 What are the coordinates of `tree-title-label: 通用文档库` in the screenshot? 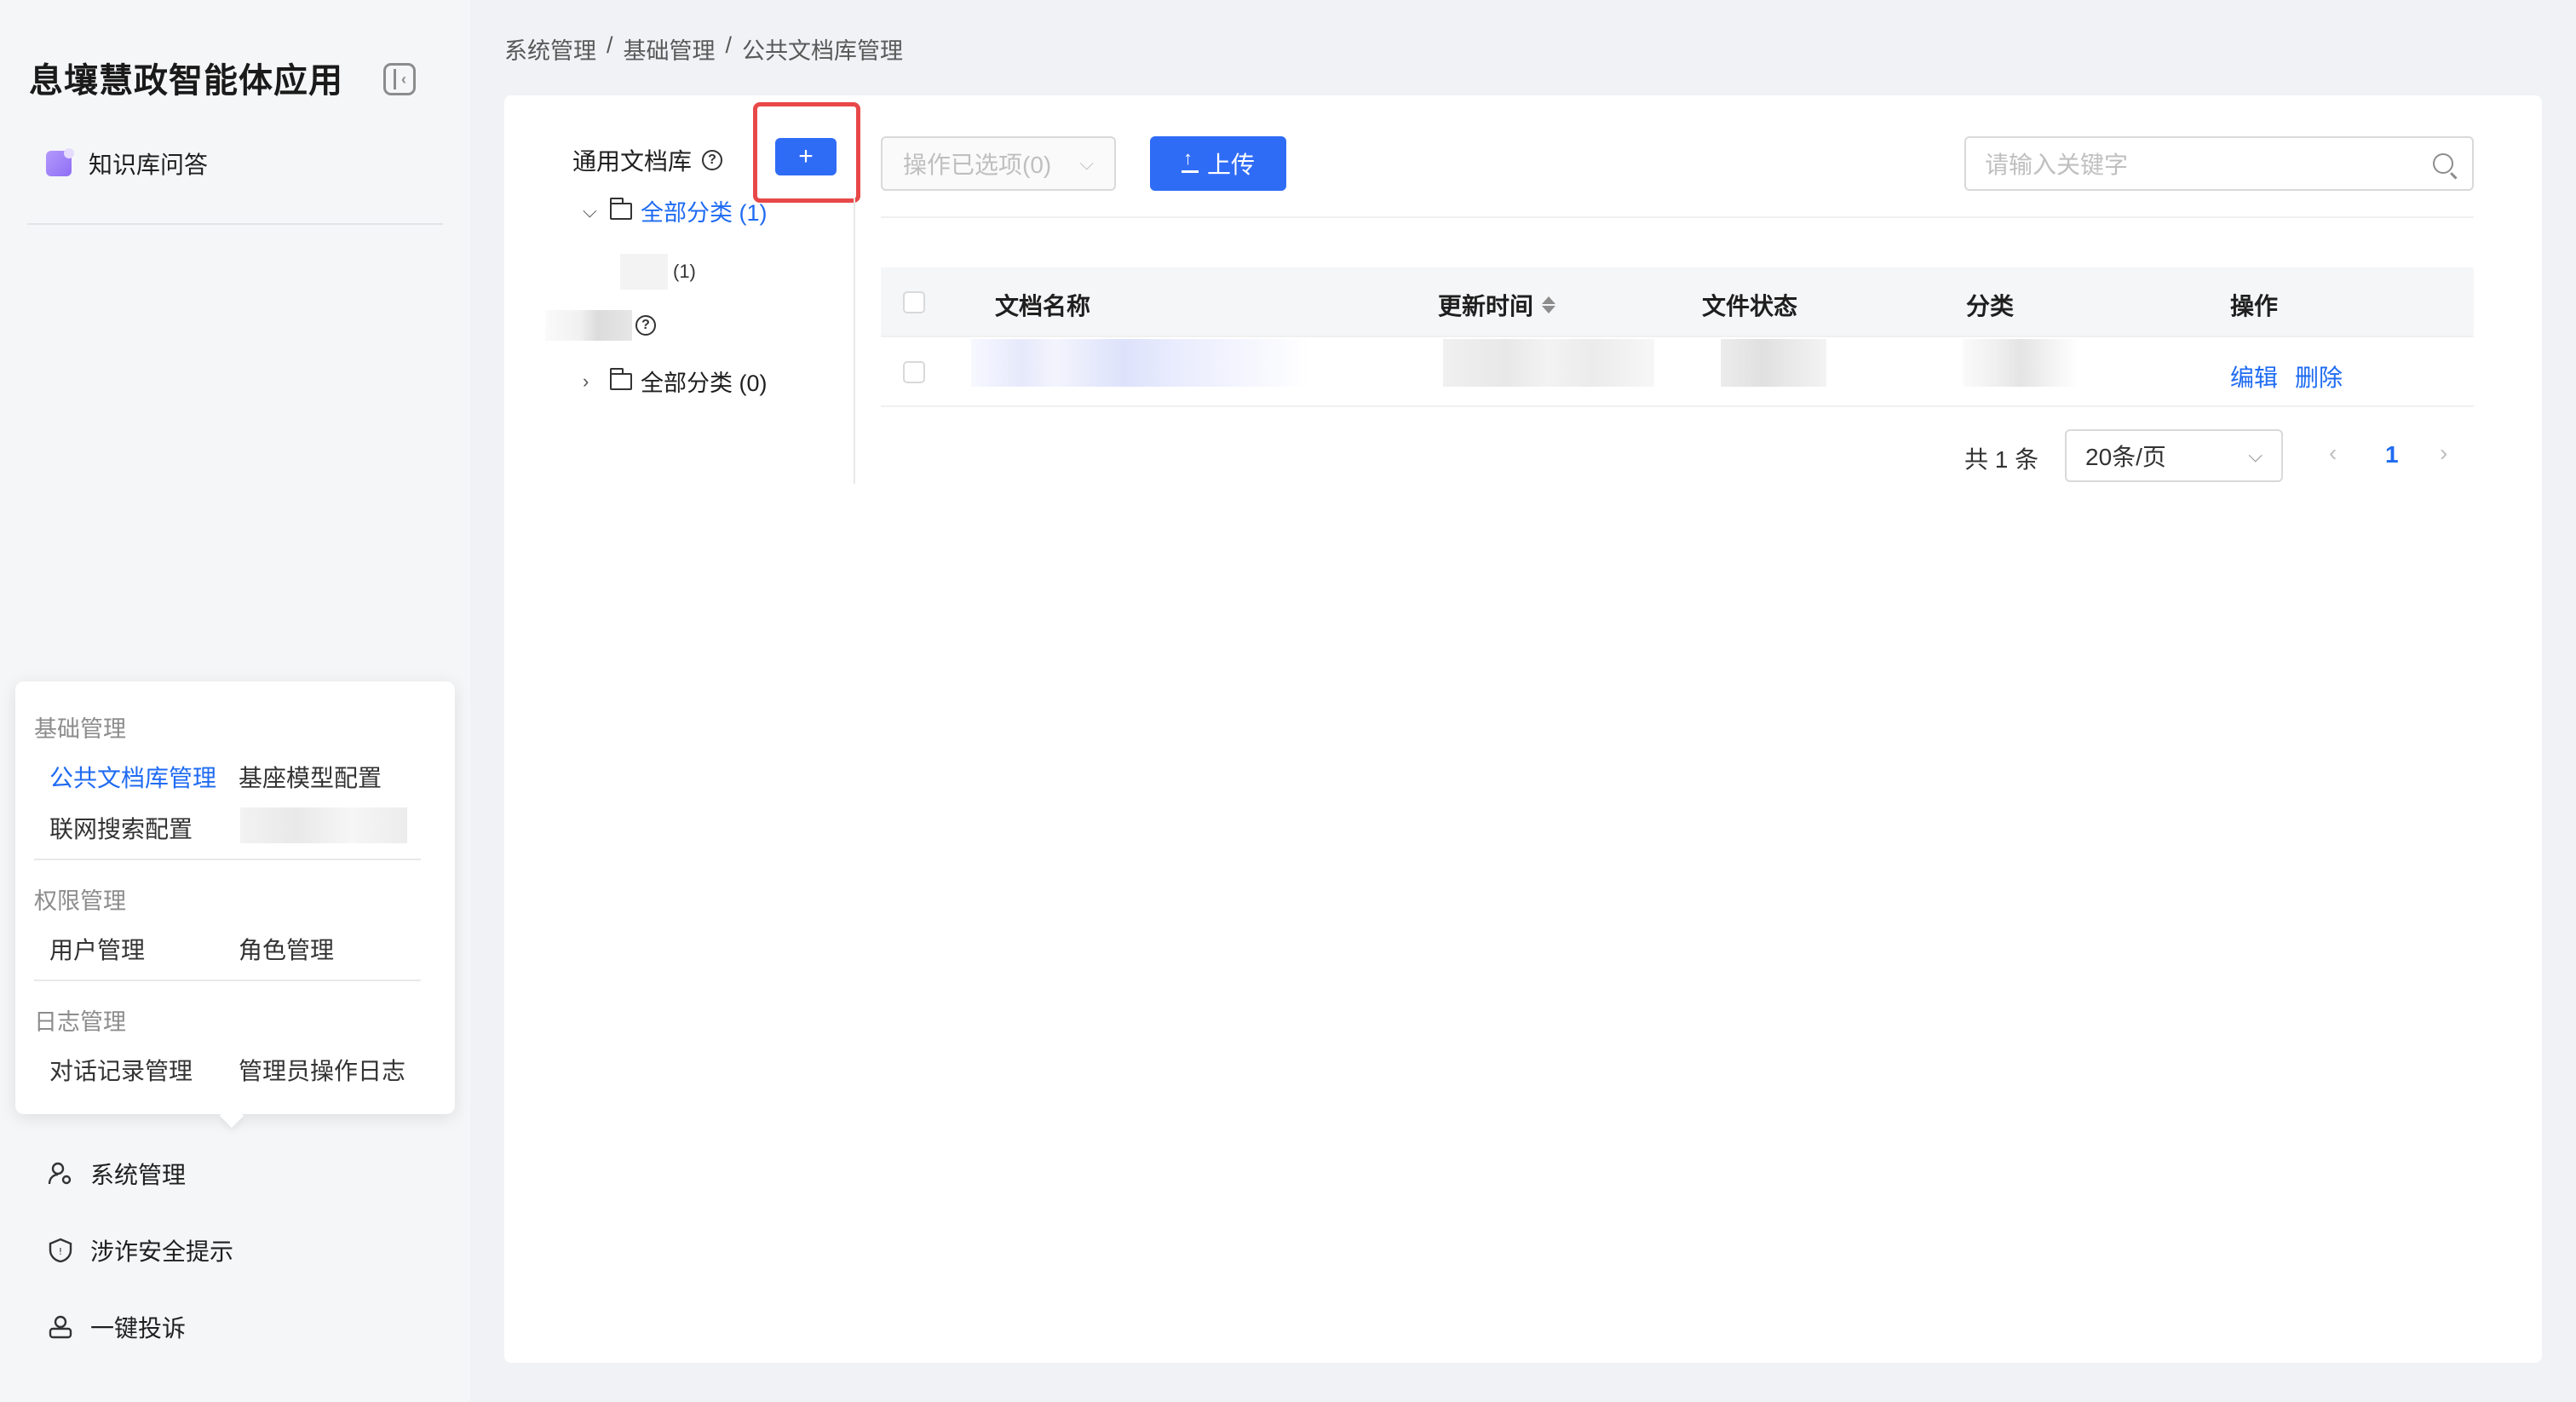 It's located at (633, 161).